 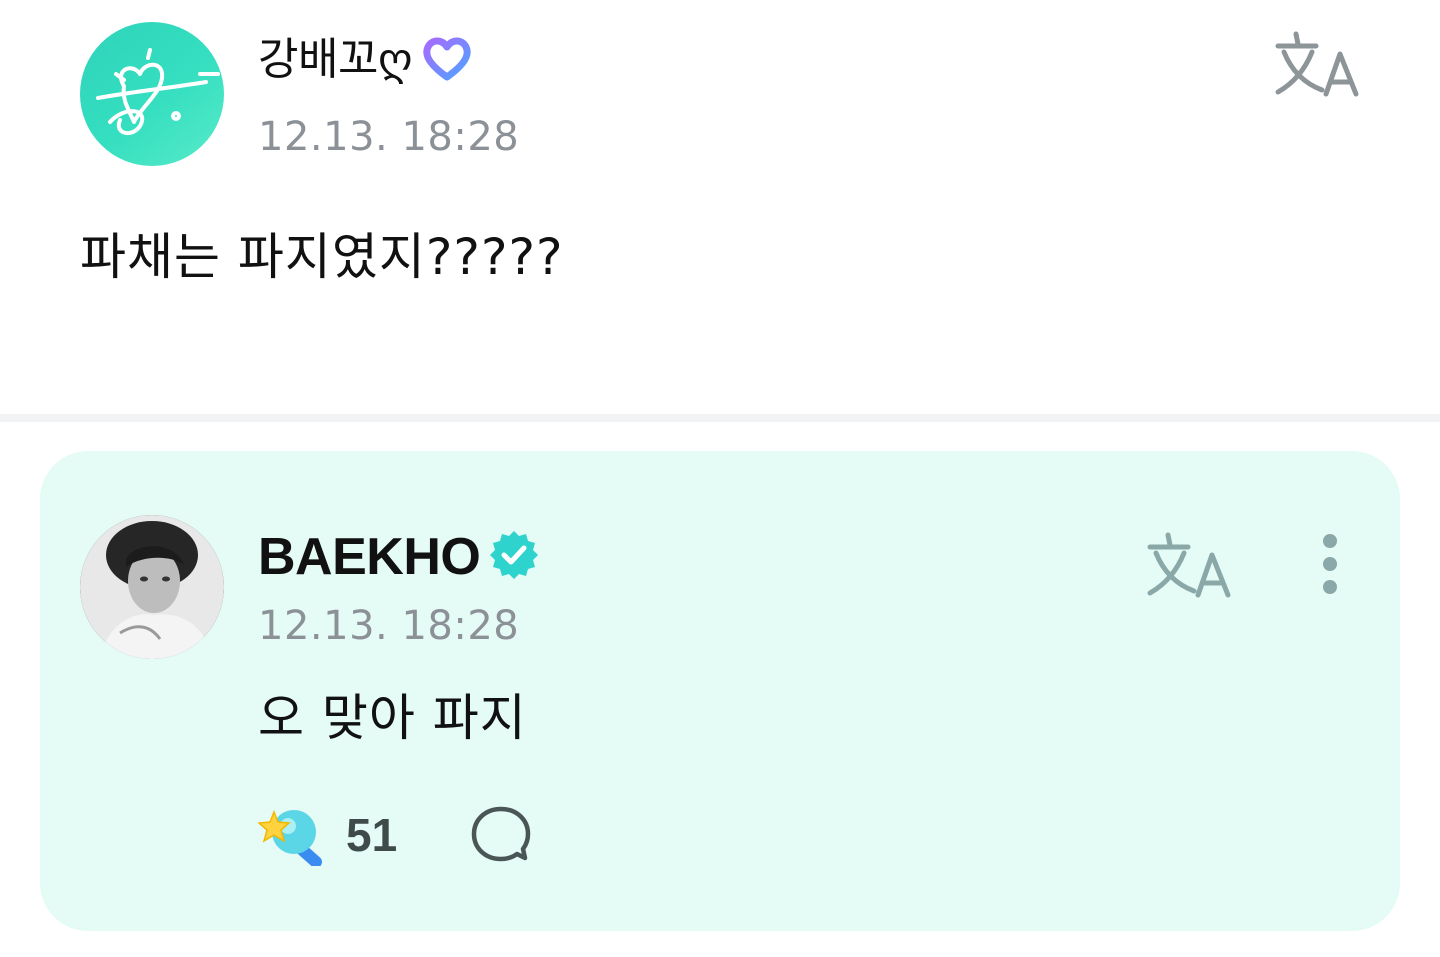 What do you see at coordinates (322, 257) in the screenshot?
I see `fan-post-text: 파채는 파지였지?????` at bounding box center [322, 257].